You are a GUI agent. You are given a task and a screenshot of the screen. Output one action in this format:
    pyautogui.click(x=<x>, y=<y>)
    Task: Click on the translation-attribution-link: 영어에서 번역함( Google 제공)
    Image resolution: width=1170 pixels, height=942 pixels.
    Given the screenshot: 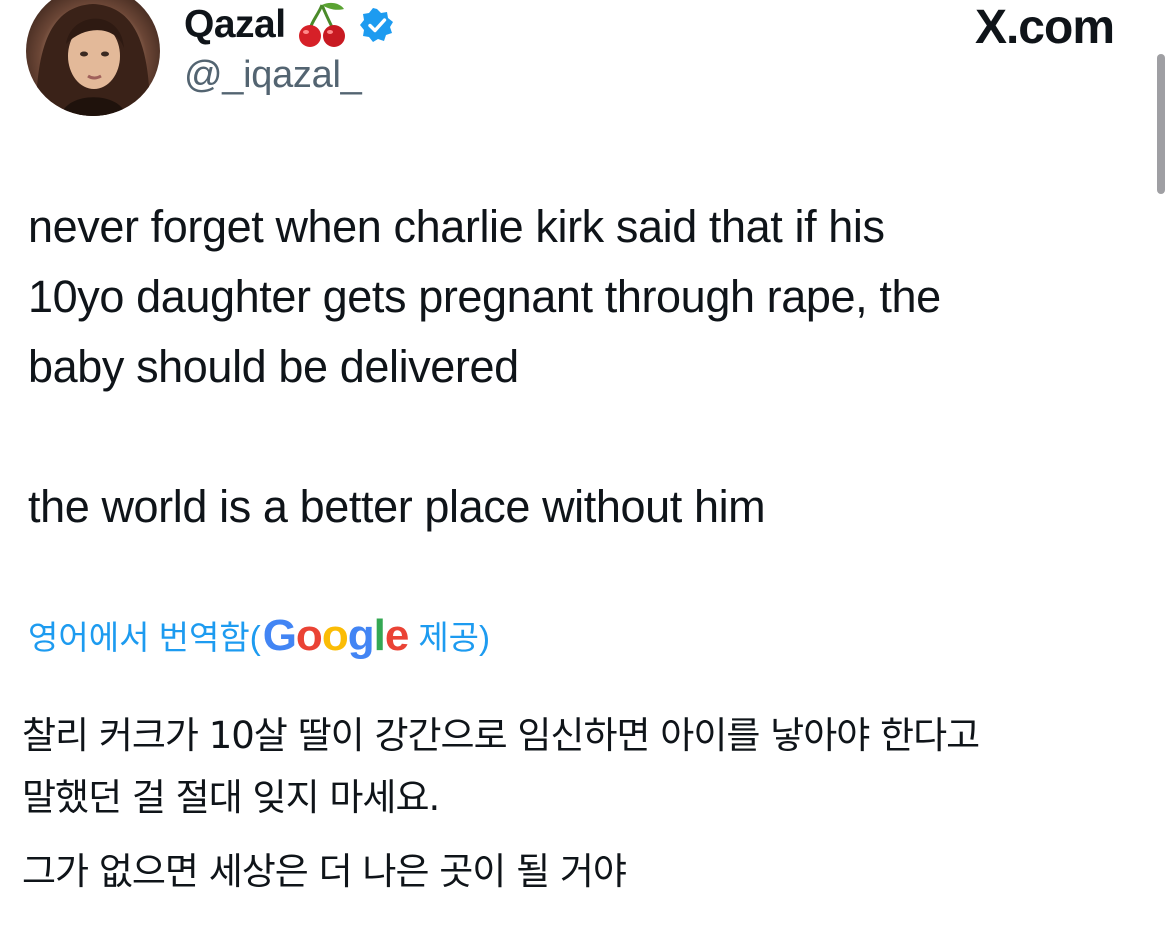 What is the action you would take?
    pyautogui.click(x=259, y=635)
    